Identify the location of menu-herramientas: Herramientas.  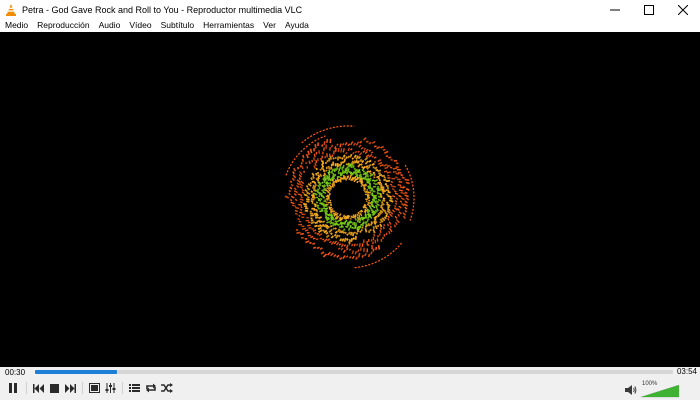
(229, 25).